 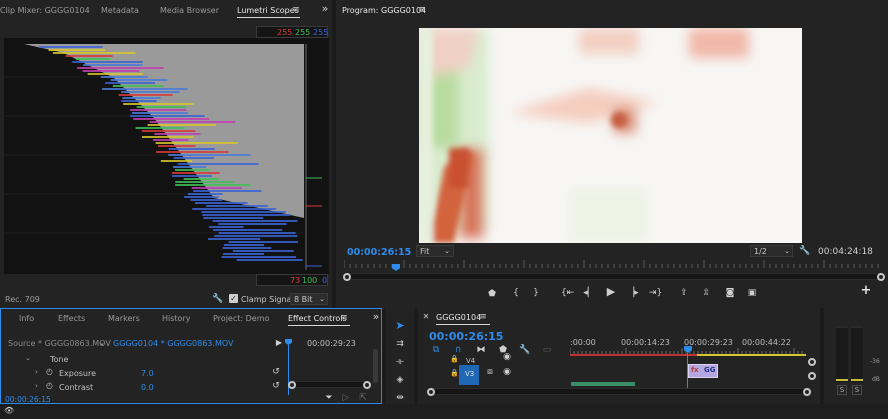 I want to click on tools-panel: ➤ ⇉ ⟛ ◈ ⇹, so click(x=400, y=356).